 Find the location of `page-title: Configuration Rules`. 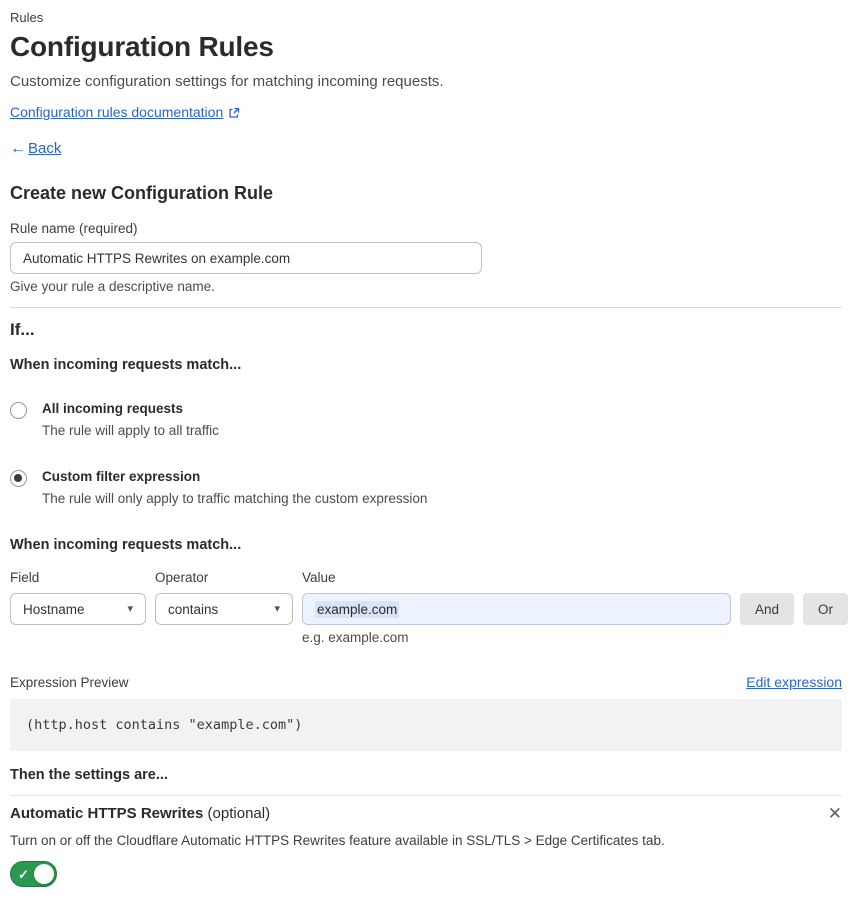

page-title: Configuration Rules is located at coordinates (142, 46).